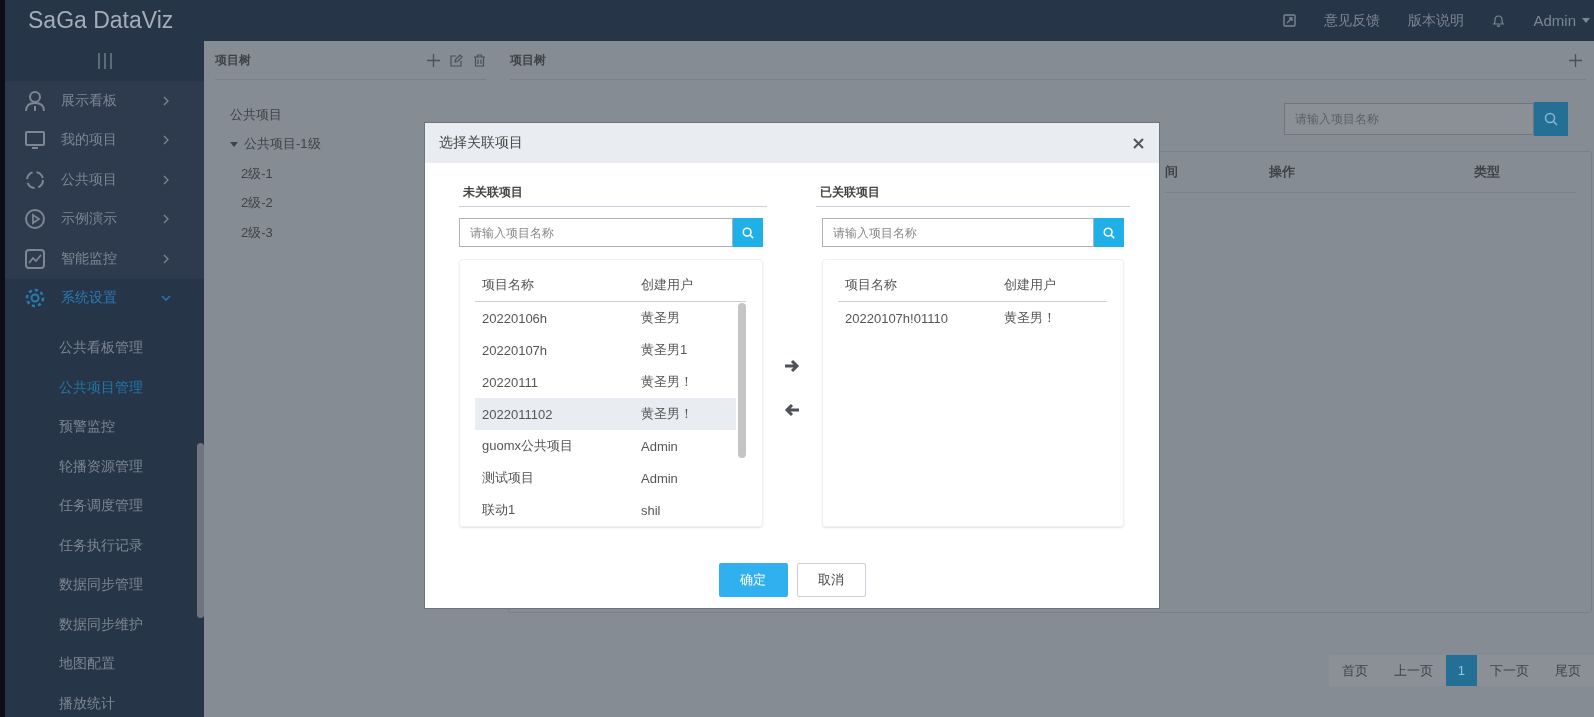 The image size is (1594, 717). What do you see at coordinates (35, 258) in the screenshot?
I see `chart-icon` at bounding box center [35, 258].